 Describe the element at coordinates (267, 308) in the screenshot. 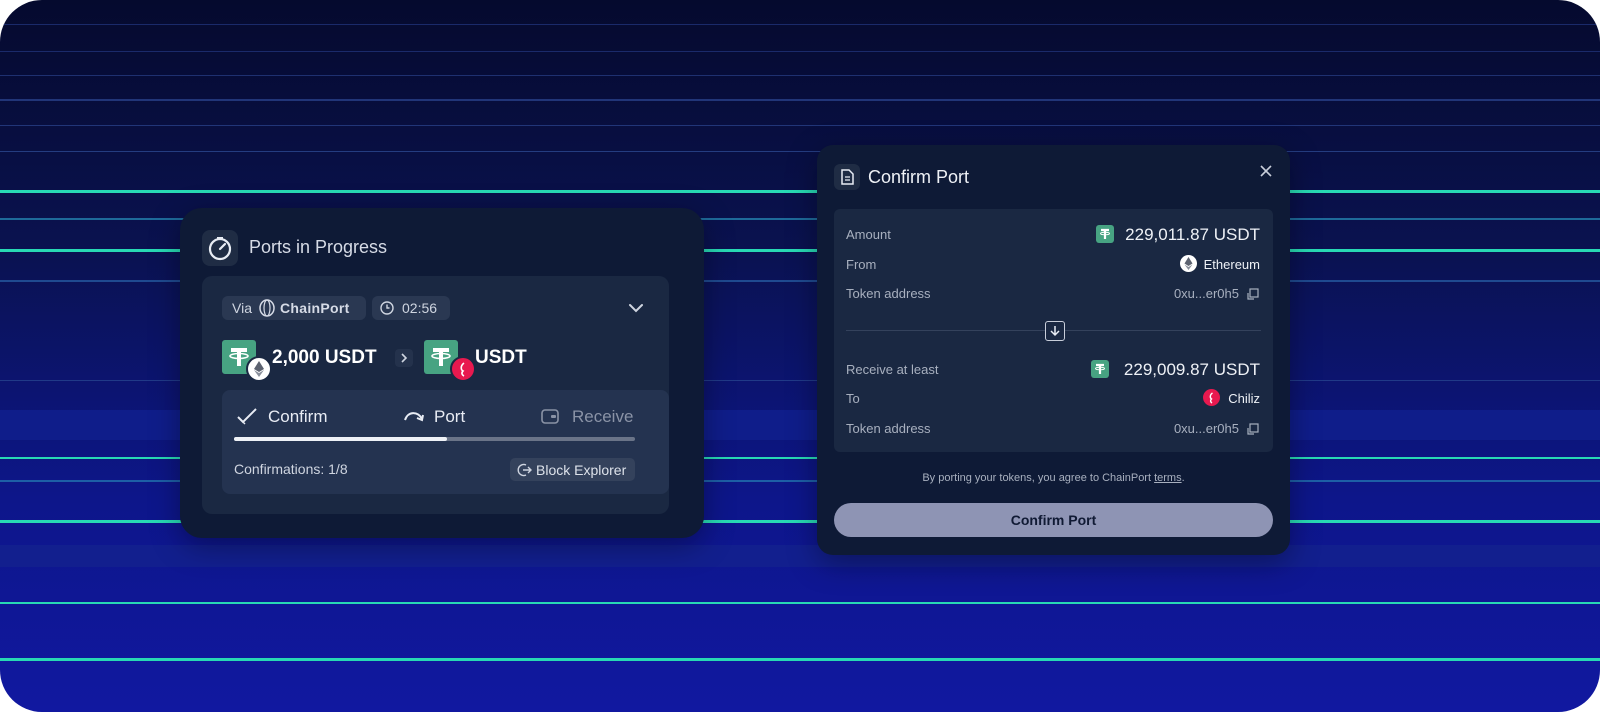

I see `chainport-logo` at that location.